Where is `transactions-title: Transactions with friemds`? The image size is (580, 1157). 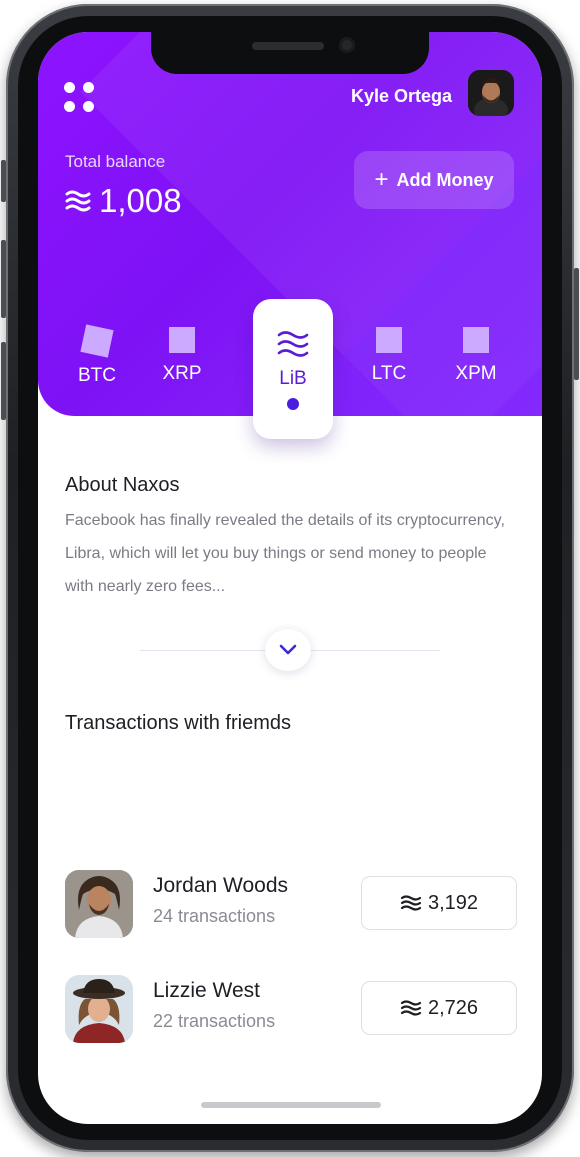 transactions-title: Transactions with friemds is located at coordinates (178, 723).